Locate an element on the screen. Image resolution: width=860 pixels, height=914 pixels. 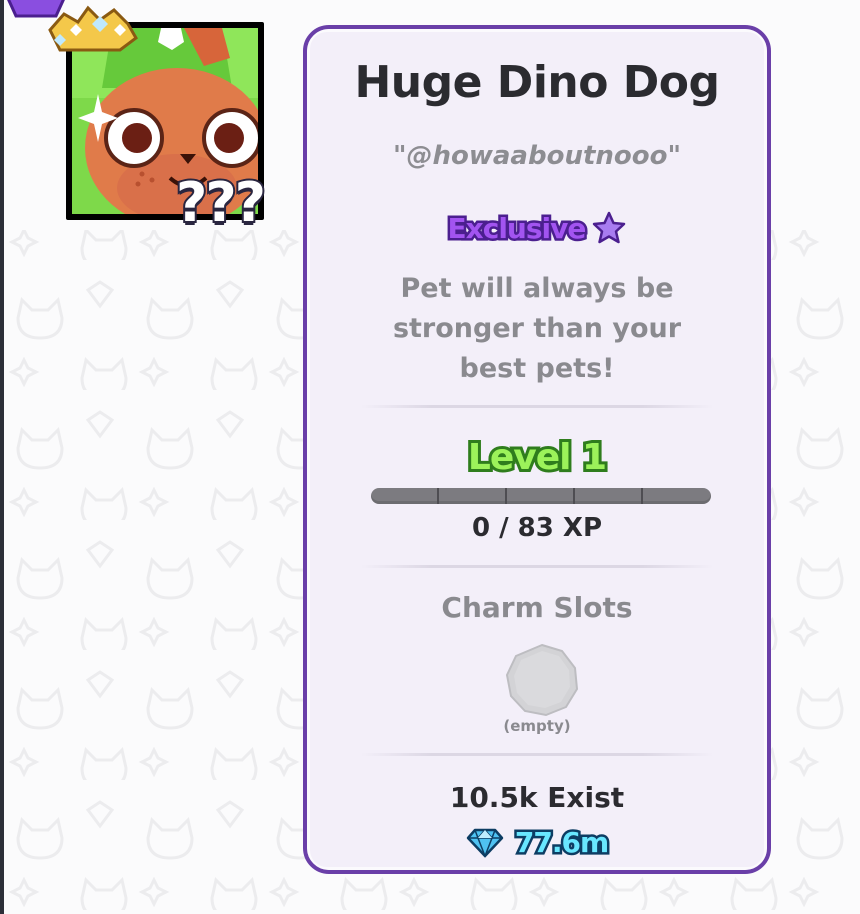
charm-slot-empty-label: (empty) is located at coordinates (537, 726).